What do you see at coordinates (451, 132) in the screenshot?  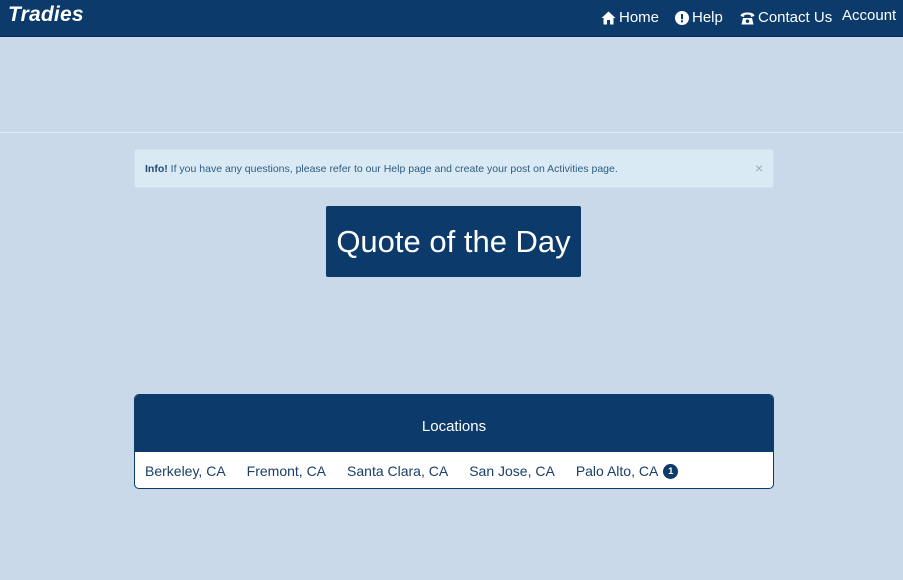 I see `section-divider` at bounding box center [451, 132].